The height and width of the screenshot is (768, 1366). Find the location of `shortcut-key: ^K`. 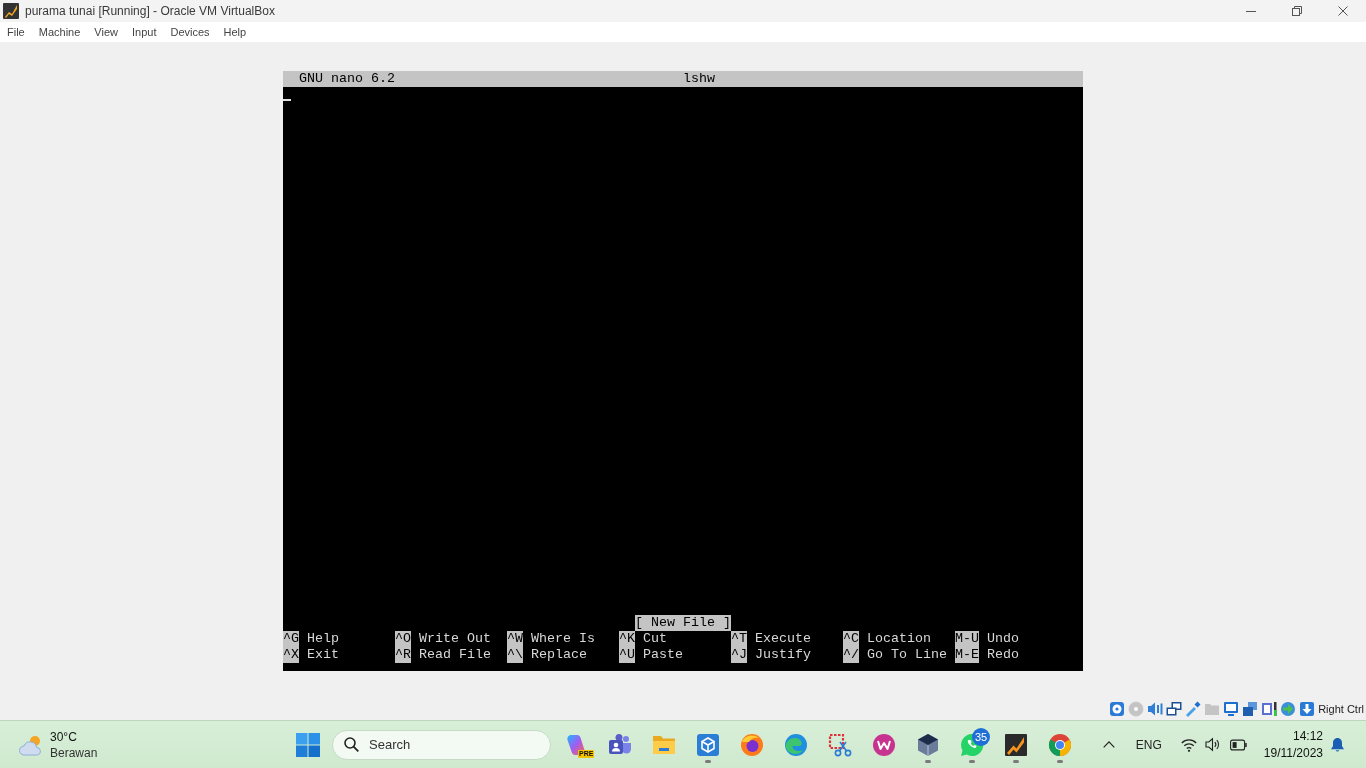

shortcut-key: ^K is located at coordinates (627, 639).